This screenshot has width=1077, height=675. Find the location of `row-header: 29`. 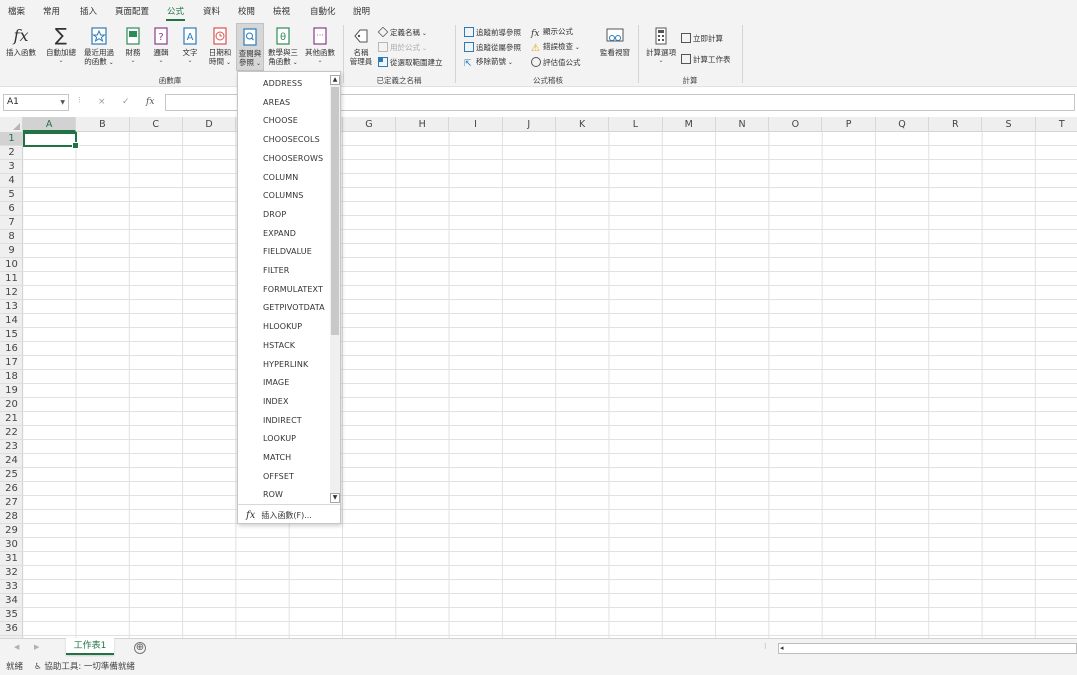

row-header: 29 is located at coordinates (11, 531).